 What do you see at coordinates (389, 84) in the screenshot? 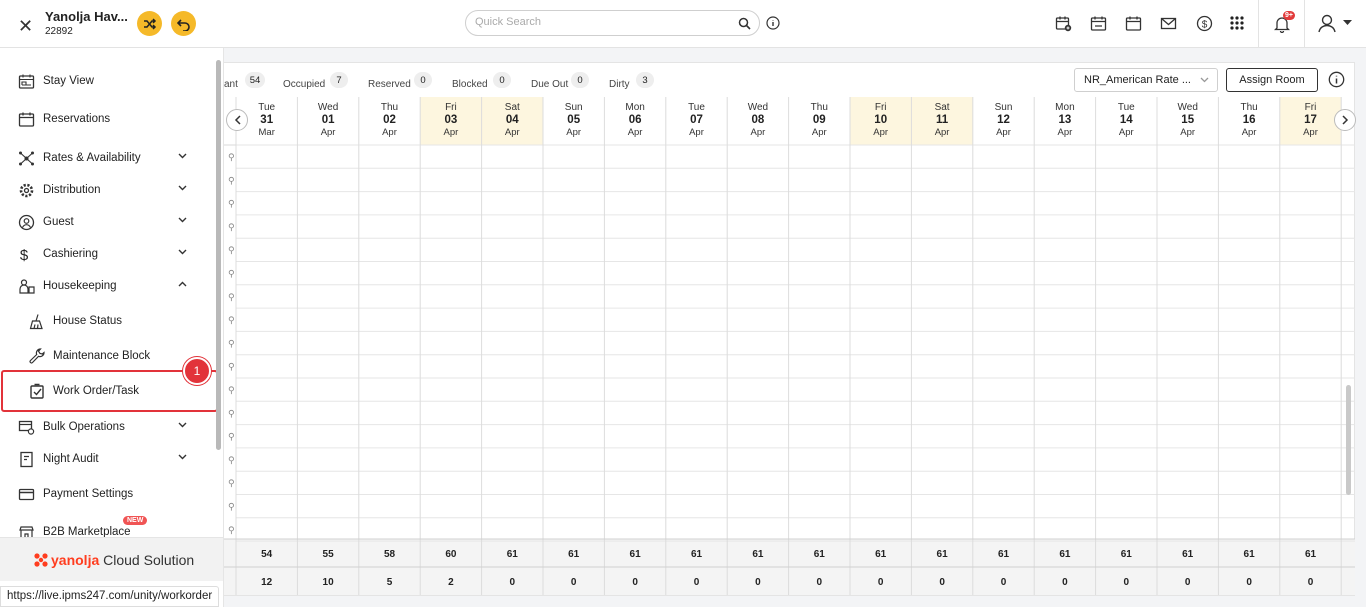
I see `stat-reserved-label: Reserved` at bounding box center [389, 84].